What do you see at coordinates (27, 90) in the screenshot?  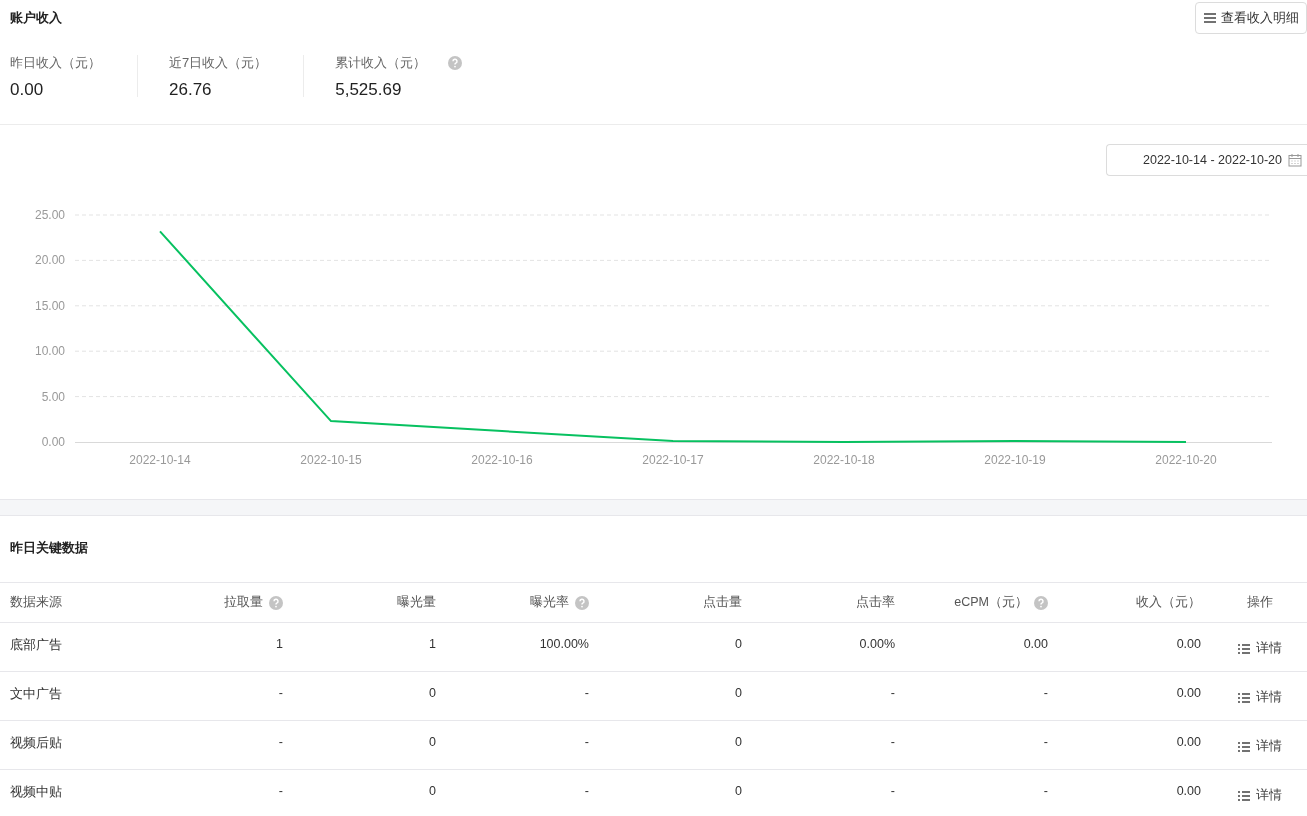 I see `stat-value: 0.00` at bounding box center [27, 90].